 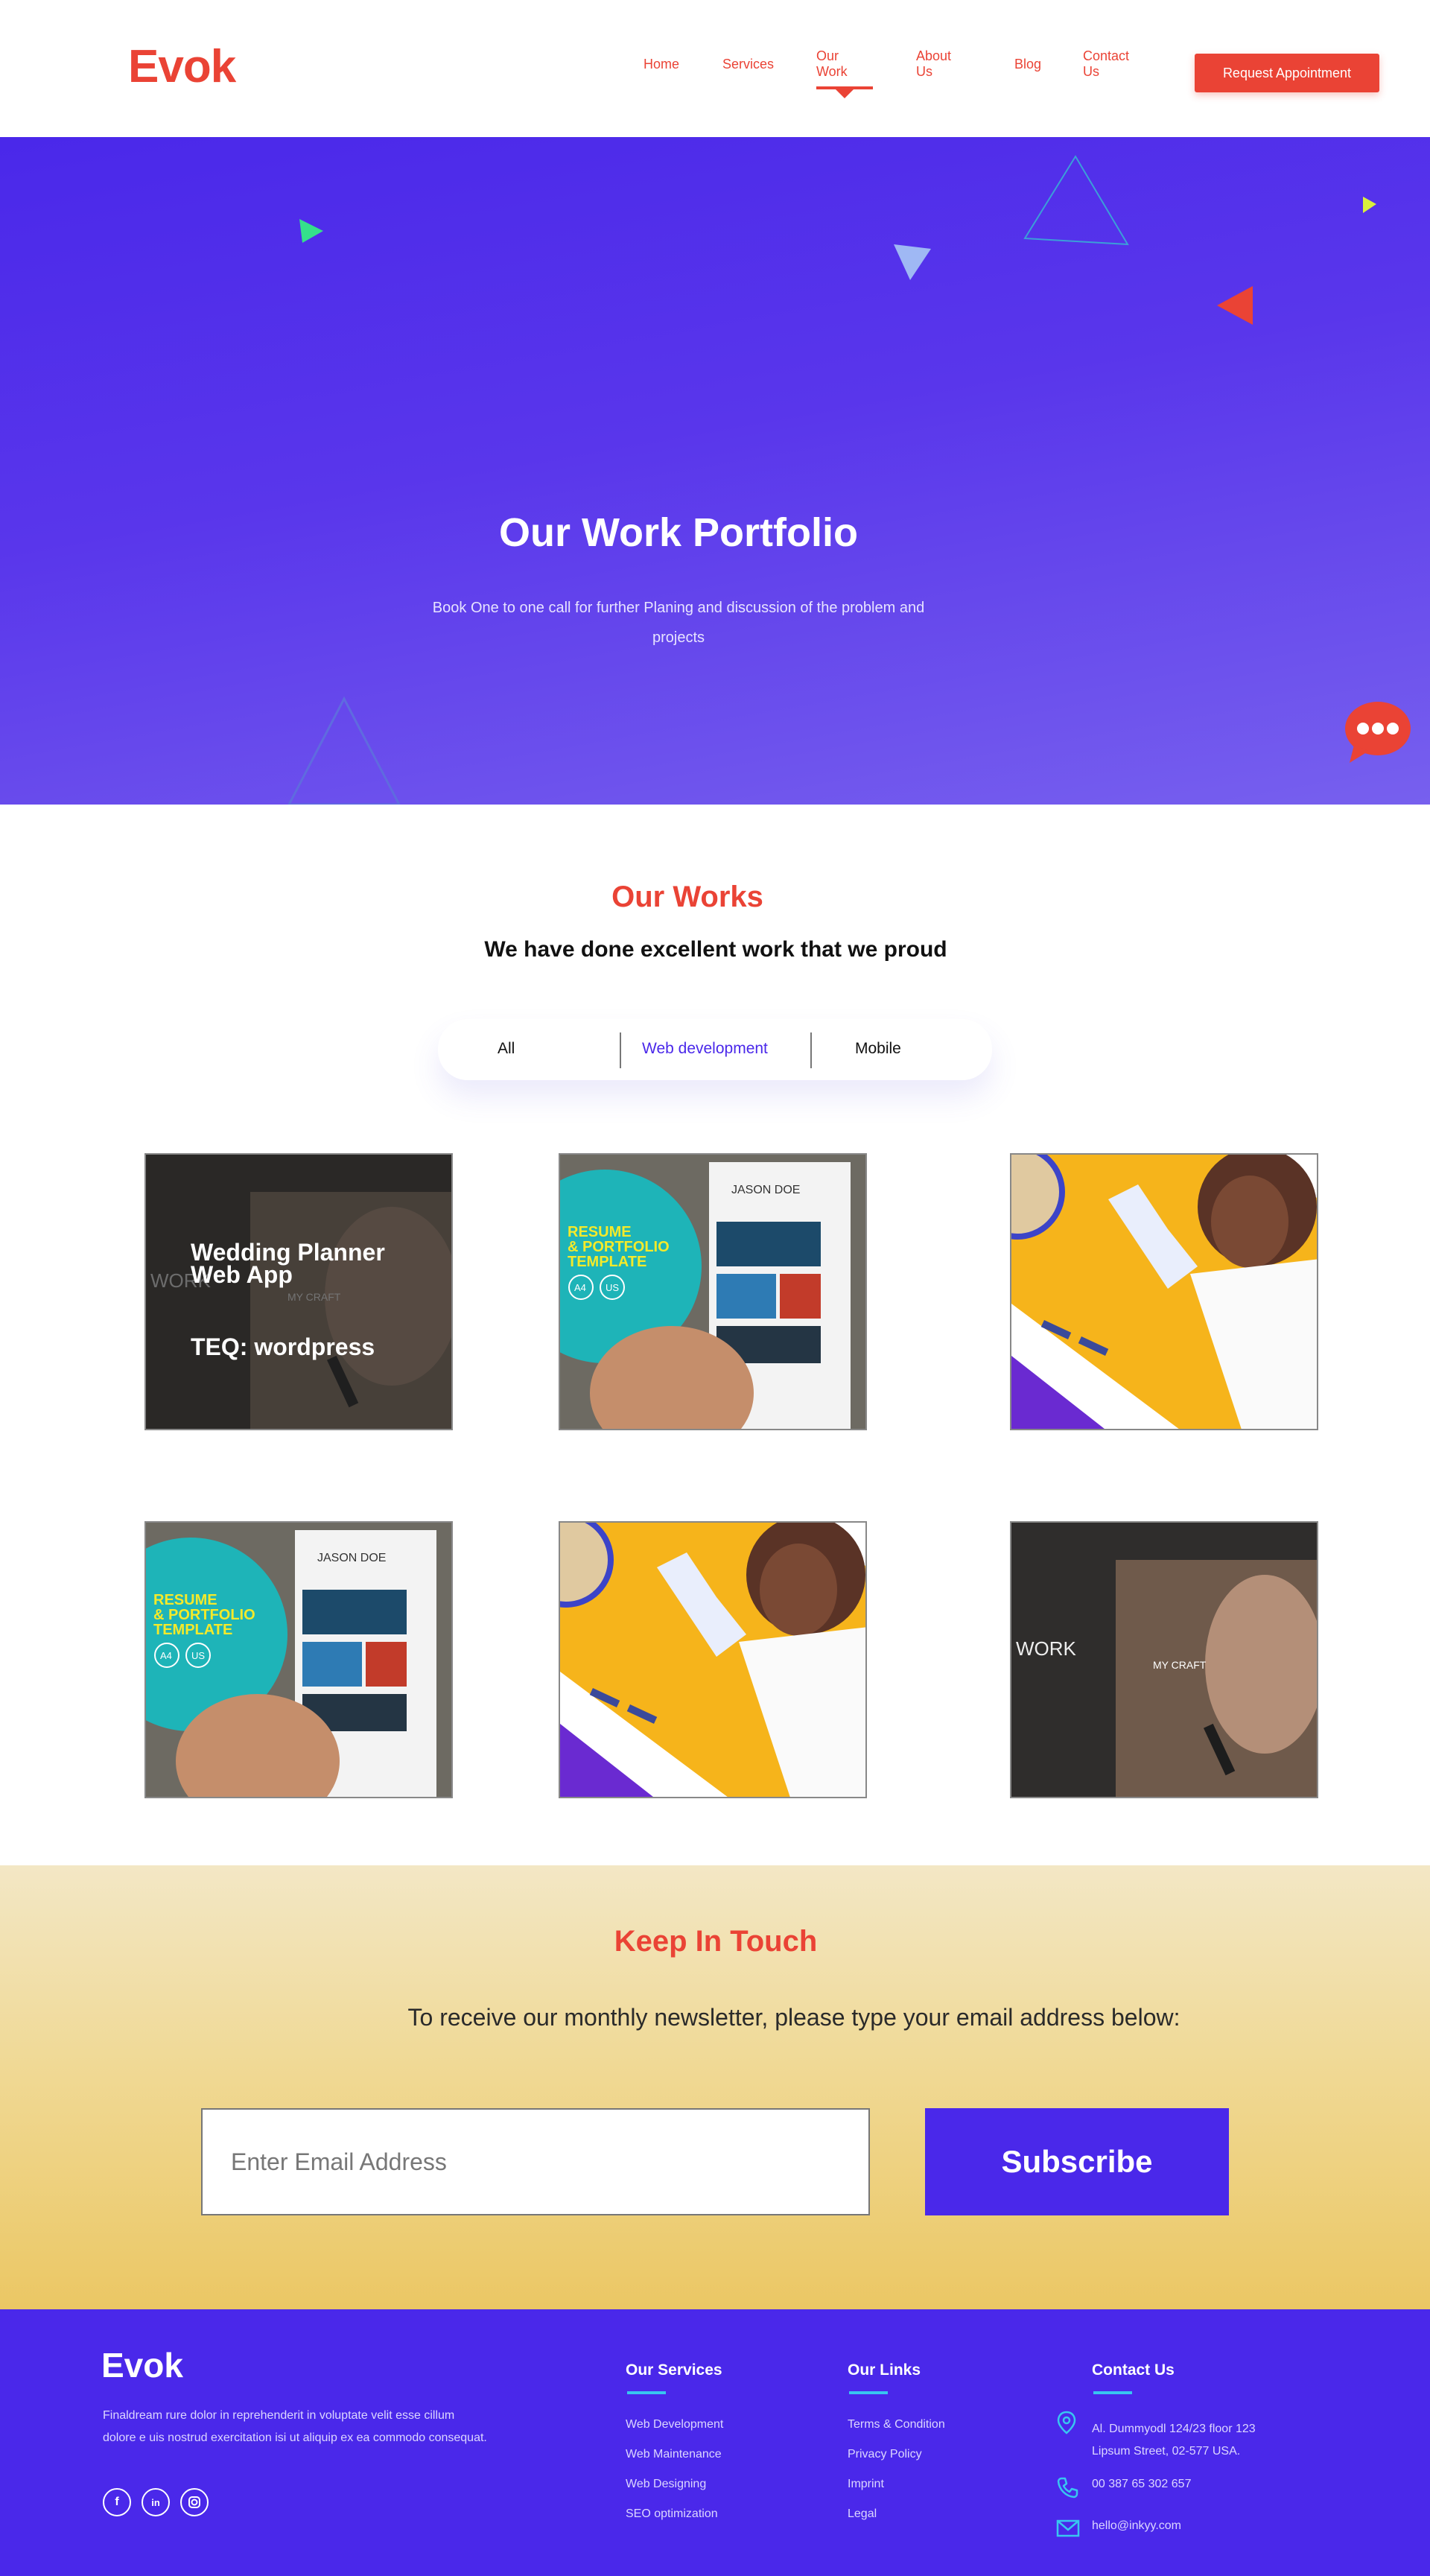 What do you see at coordinates (933, 64) in the screenshot?
I see `nav-about-us: About Us` at bounding box center [933, 64].